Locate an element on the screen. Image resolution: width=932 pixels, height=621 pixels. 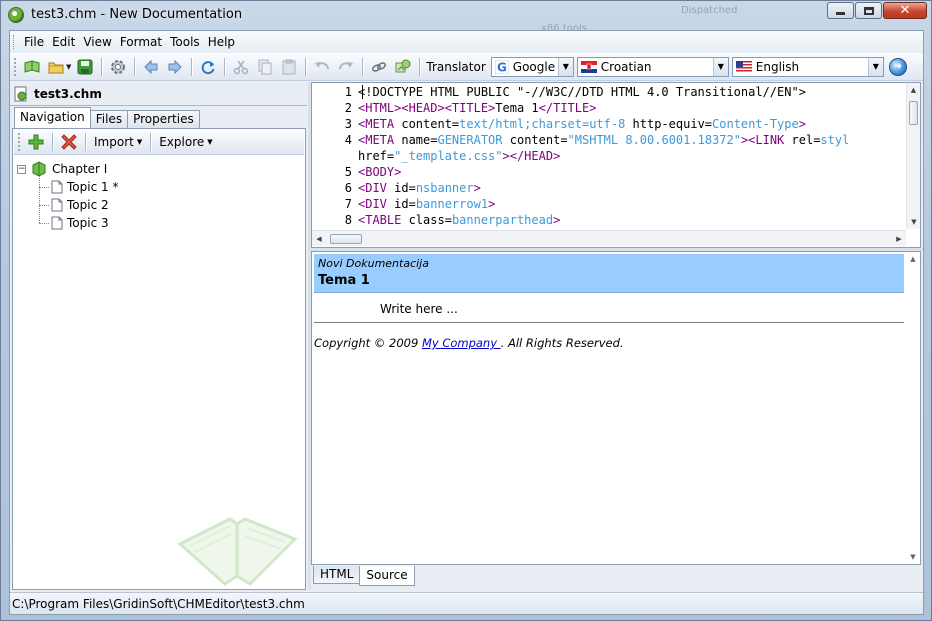
tab-files: Files is located at coordinates (109, 119).